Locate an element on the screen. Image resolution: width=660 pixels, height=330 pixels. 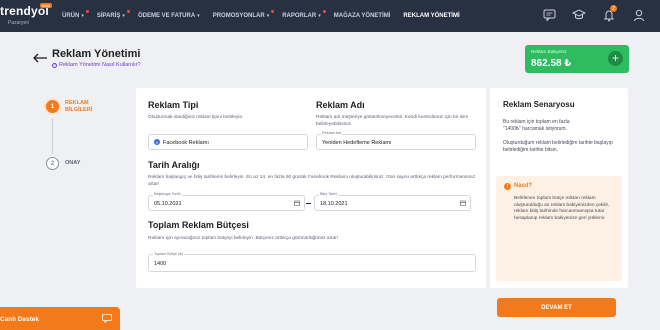
balance-value: 862.58 ₺ is located at coordinates (551, 63).